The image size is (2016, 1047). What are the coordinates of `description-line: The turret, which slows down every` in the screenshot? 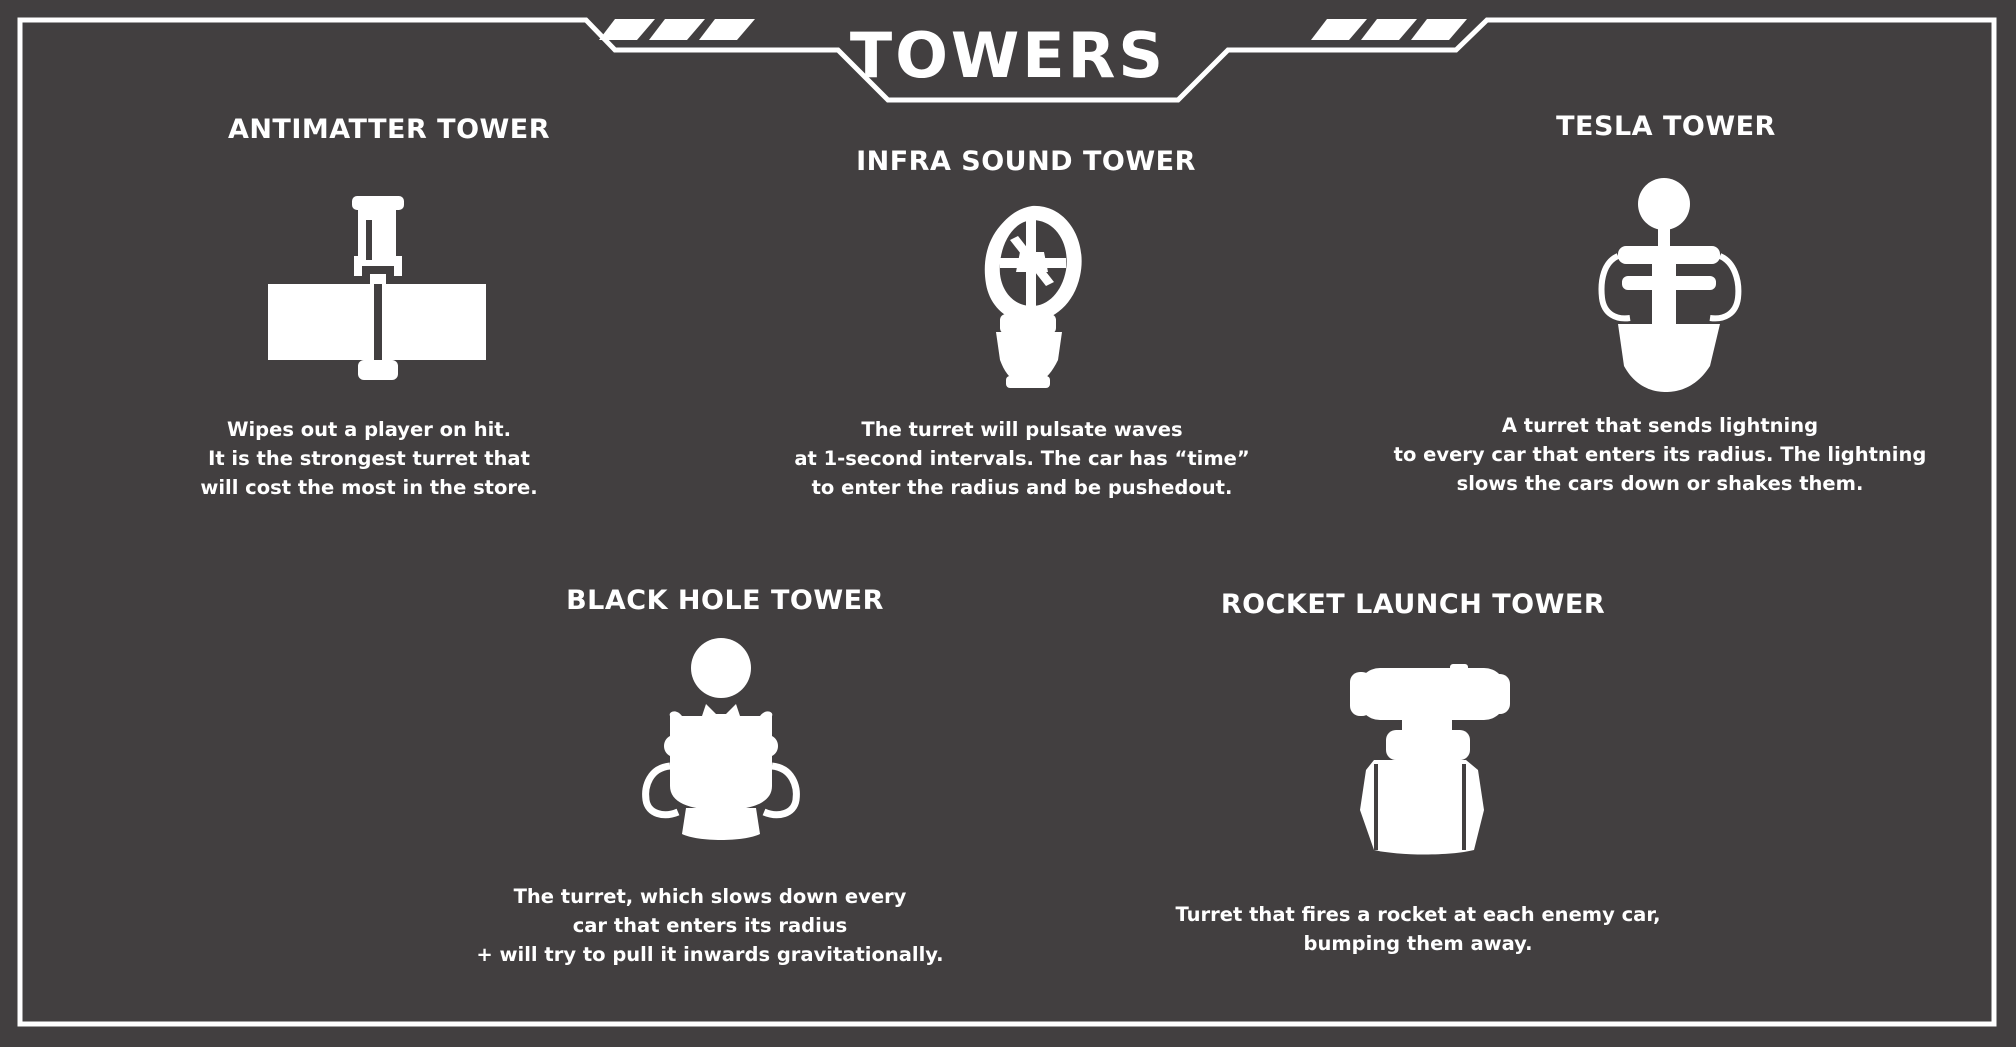 It's located at (710, 896).